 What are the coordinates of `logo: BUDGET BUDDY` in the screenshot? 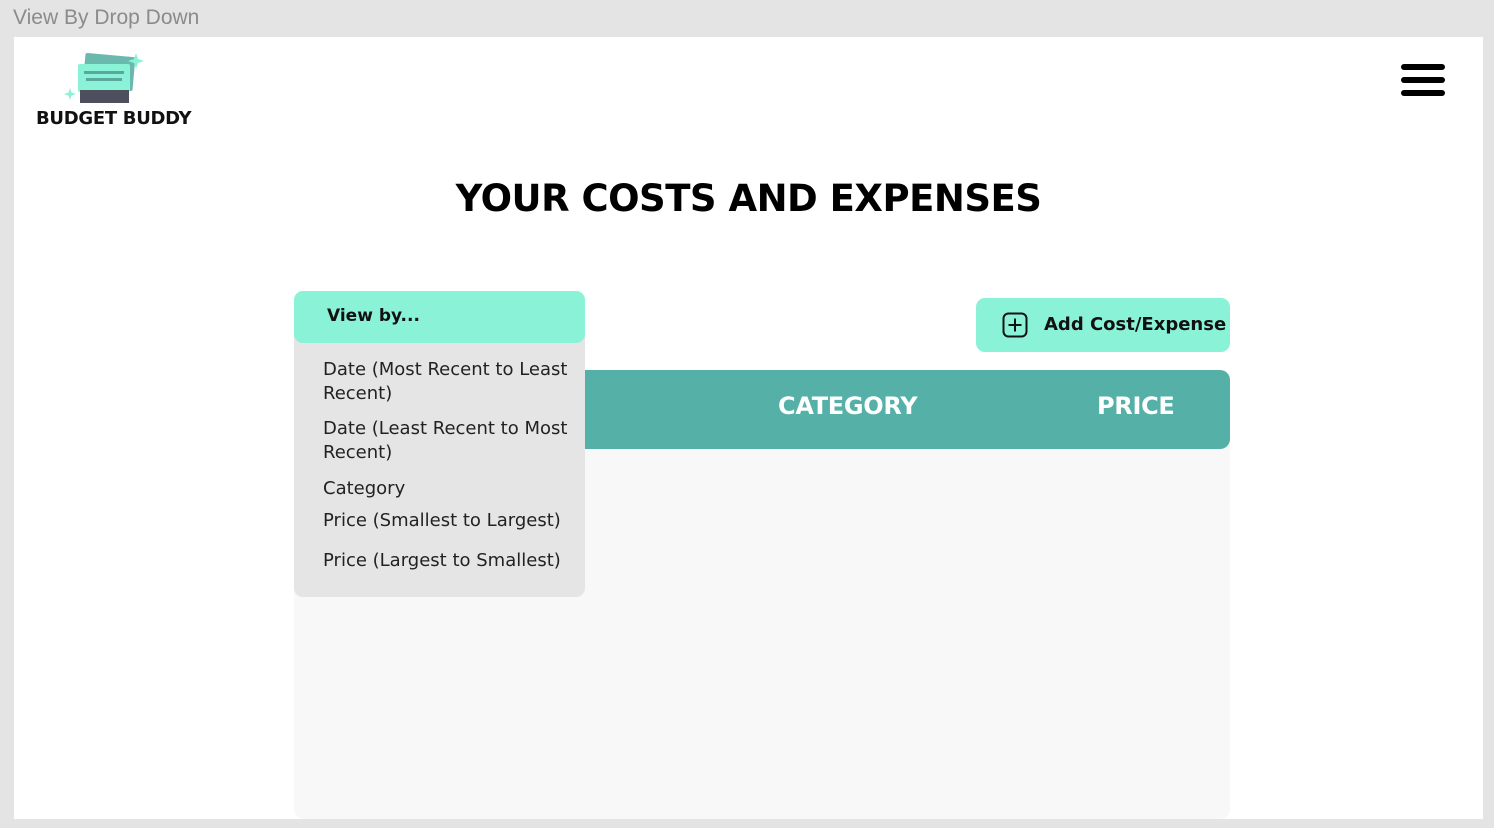 It's located at (114, 91).